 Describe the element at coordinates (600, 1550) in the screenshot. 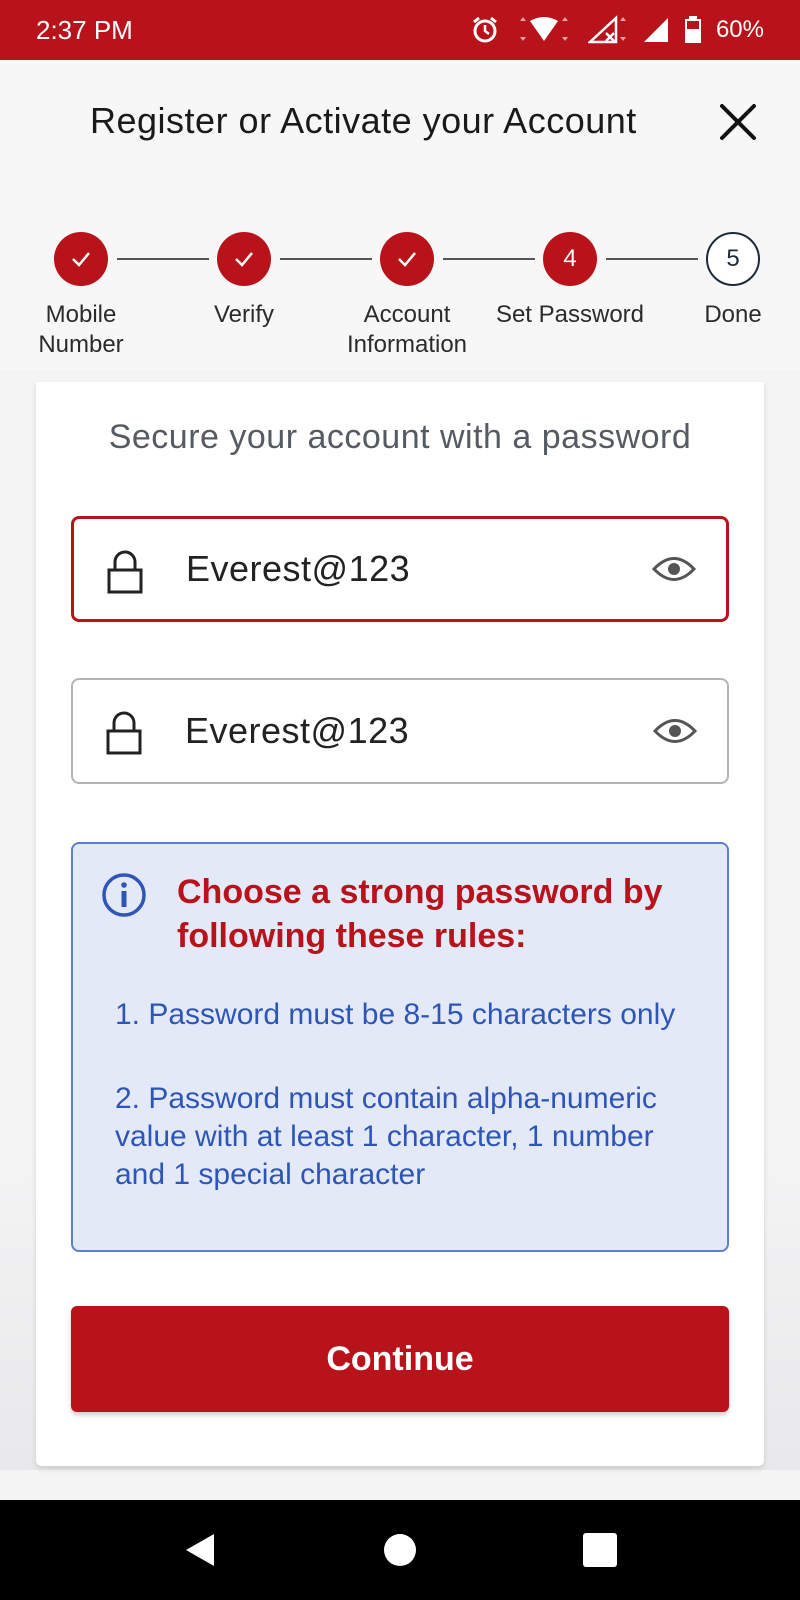

I see `recents-icon` at that location.